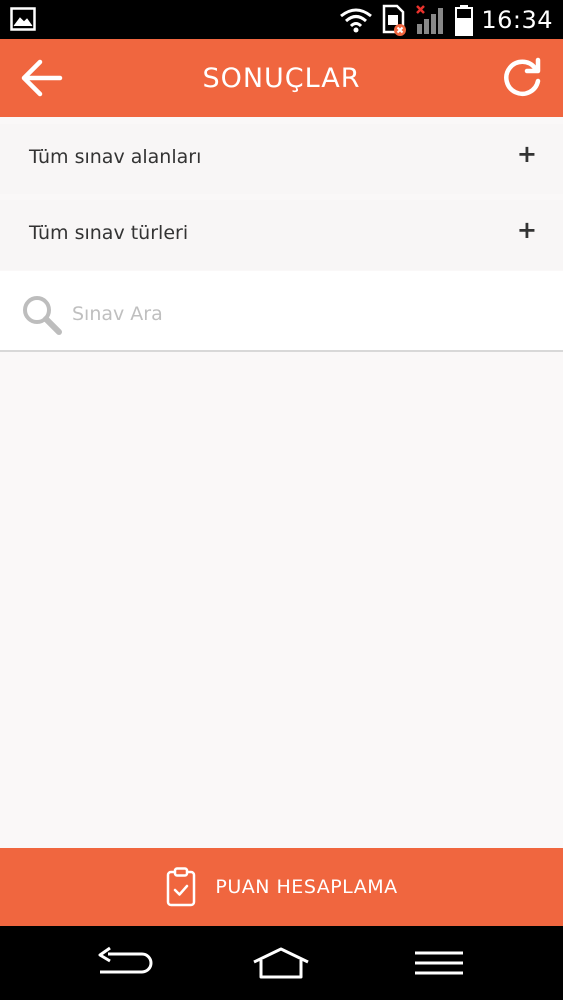  I want to click on filter-exam-areas-label: Tüm sınav alanları, so click(115, 157).